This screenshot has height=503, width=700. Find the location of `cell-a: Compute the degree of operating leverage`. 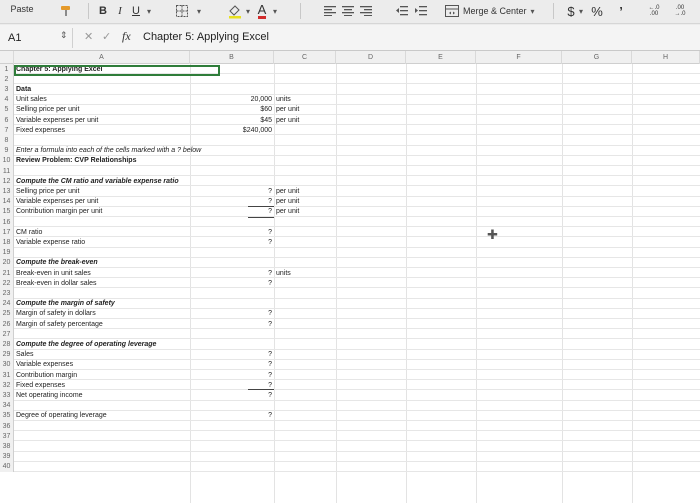

cell-a: Compute the degree of operating leverage is located at coordinates (86, 344).